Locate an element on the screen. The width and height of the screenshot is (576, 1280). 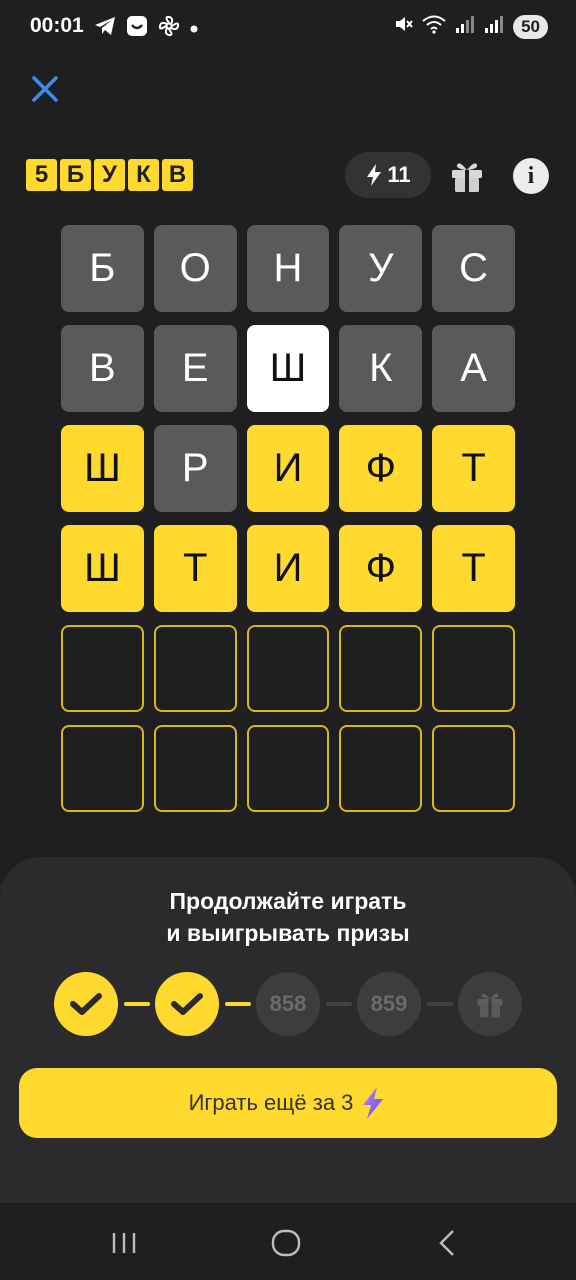
letter-tile: У is located at coordinates (381, 268).